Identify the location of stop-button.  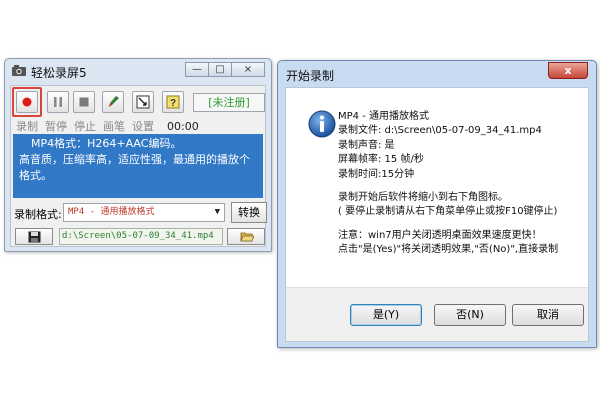
(84, 102).